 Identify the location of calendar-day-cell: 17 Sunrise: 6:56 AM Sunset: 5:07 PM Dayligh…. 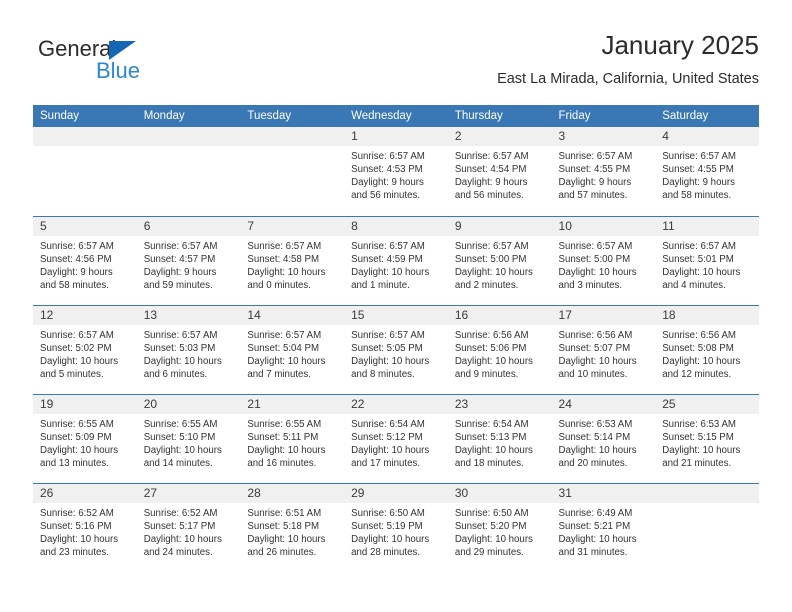
(603, 349).